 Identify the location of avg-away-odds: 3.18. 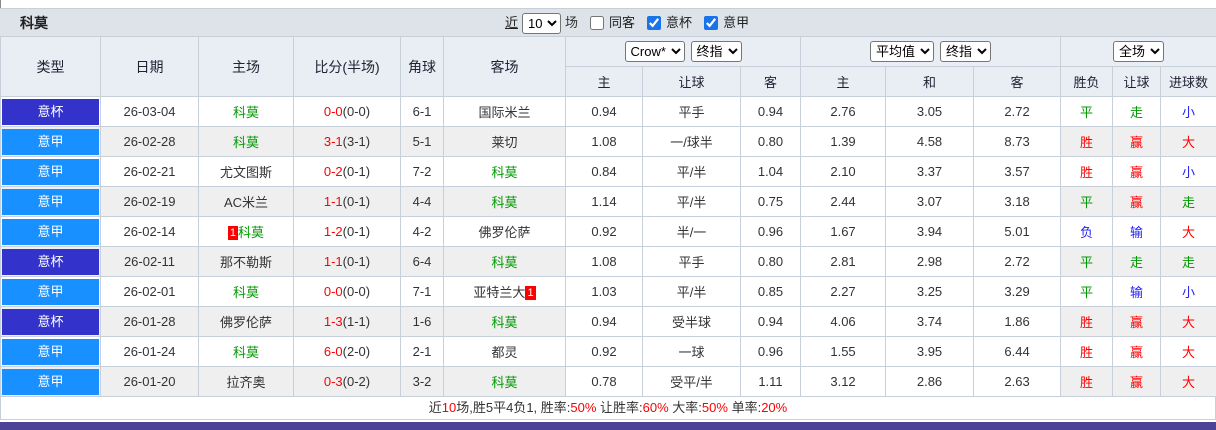
(1017, 201).